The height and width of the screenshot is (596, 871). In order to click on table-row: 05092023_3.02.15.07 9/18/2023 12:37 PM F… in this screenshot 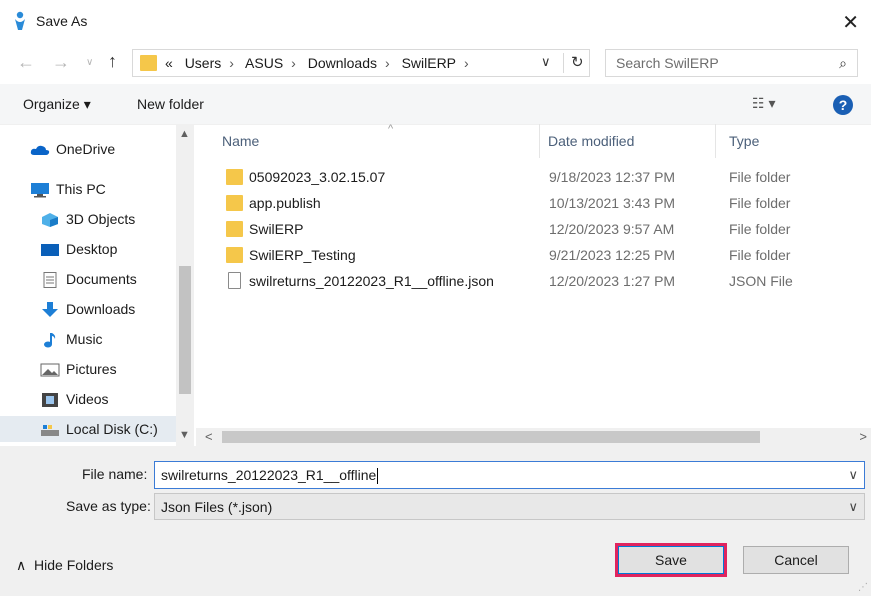, I will do `click(533, 177)`.